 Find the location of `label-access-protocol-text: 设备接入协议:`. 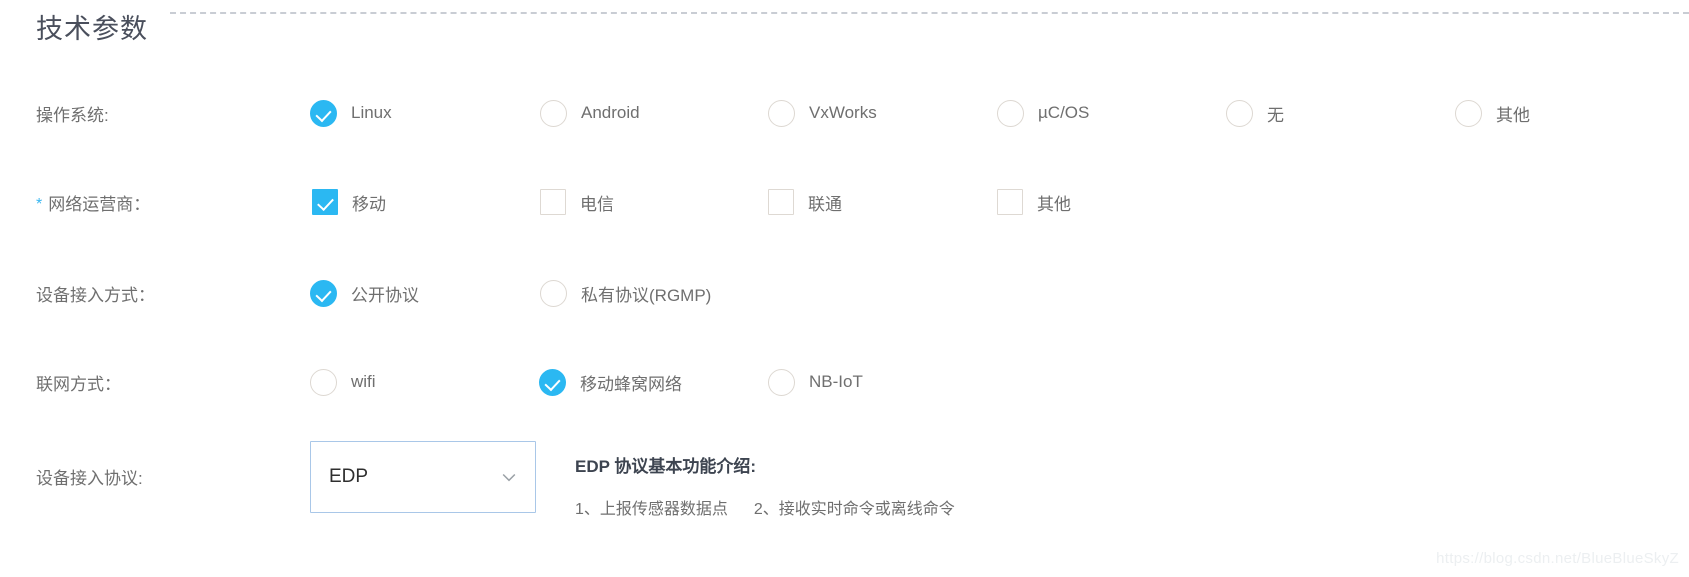

label-access-protocol-text: 设备接入协议: is located at coordinates (89, 478).